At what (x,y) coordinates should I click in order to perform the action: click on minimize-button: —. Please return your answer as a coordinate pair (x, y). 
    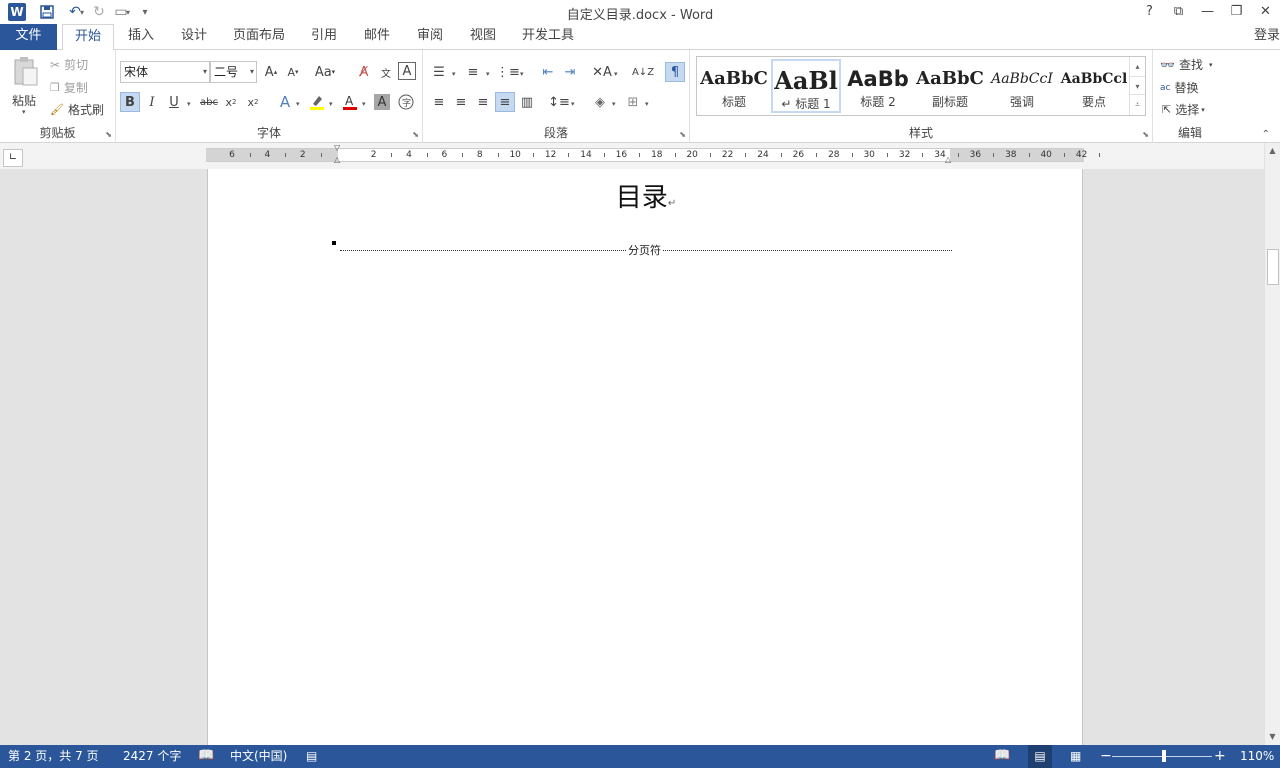
    Looking at the image, I should click on (1207, 12).